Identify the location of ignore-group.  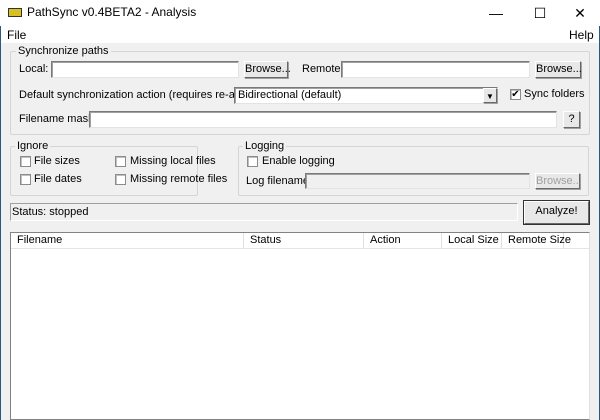
(104, 171).